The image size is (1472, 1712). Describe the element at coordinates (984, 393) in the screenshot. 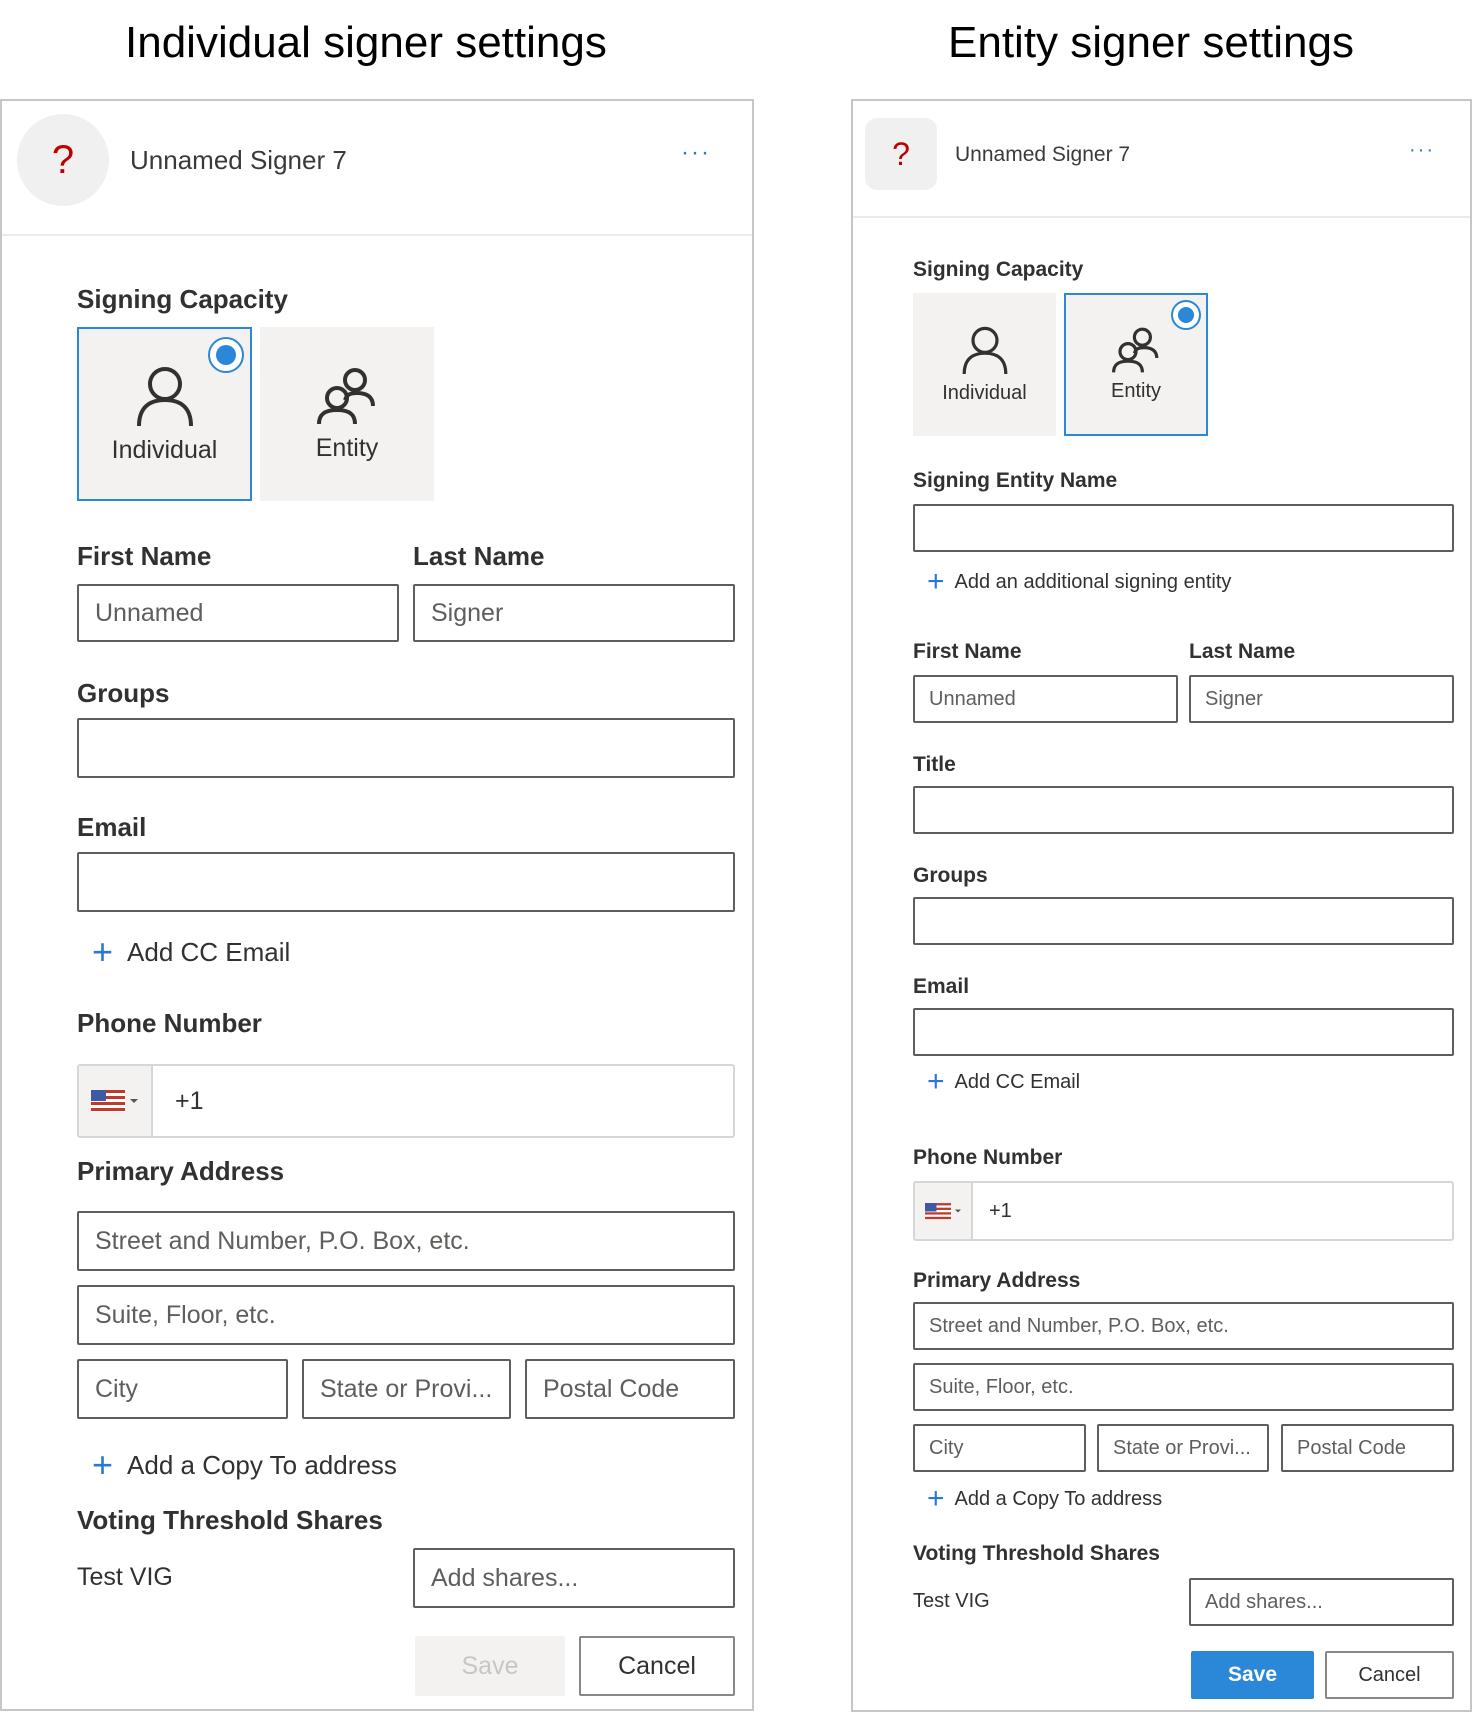

I see `capacity-individual-label: Individual` at that location.